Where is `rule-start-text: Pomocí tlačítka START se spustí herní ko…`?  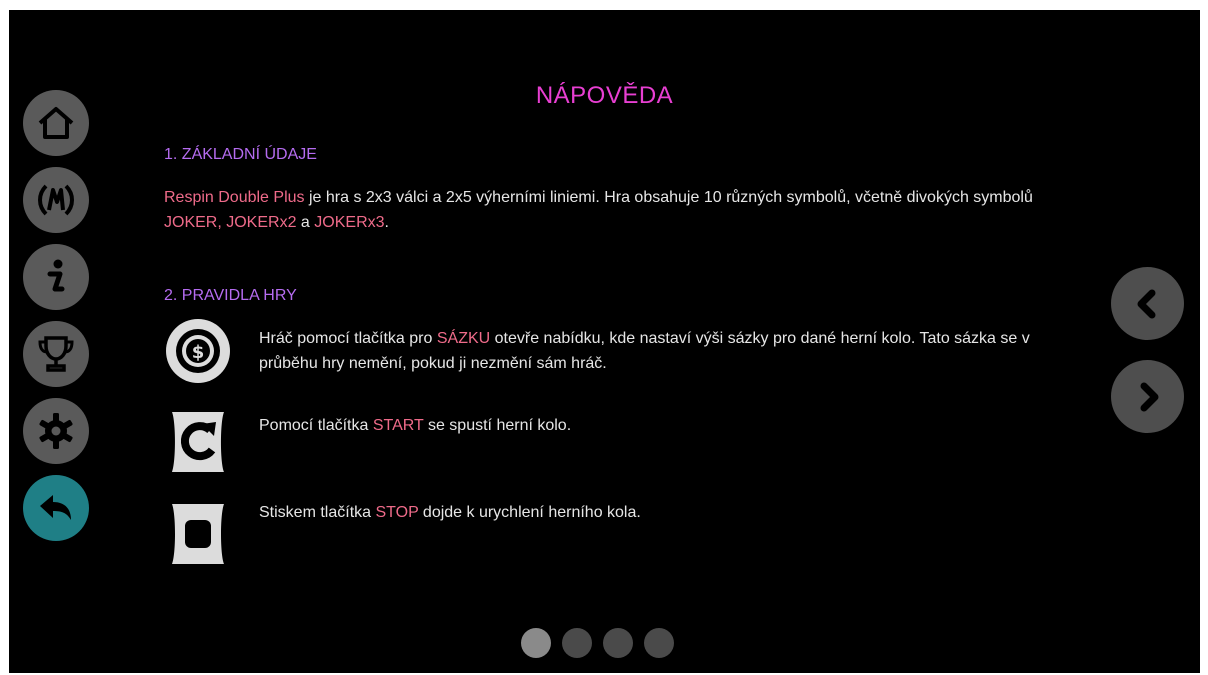 rule-start-text: Pomocí tlačítka START se spustí herní ko… is located at coordinates (659, 425).